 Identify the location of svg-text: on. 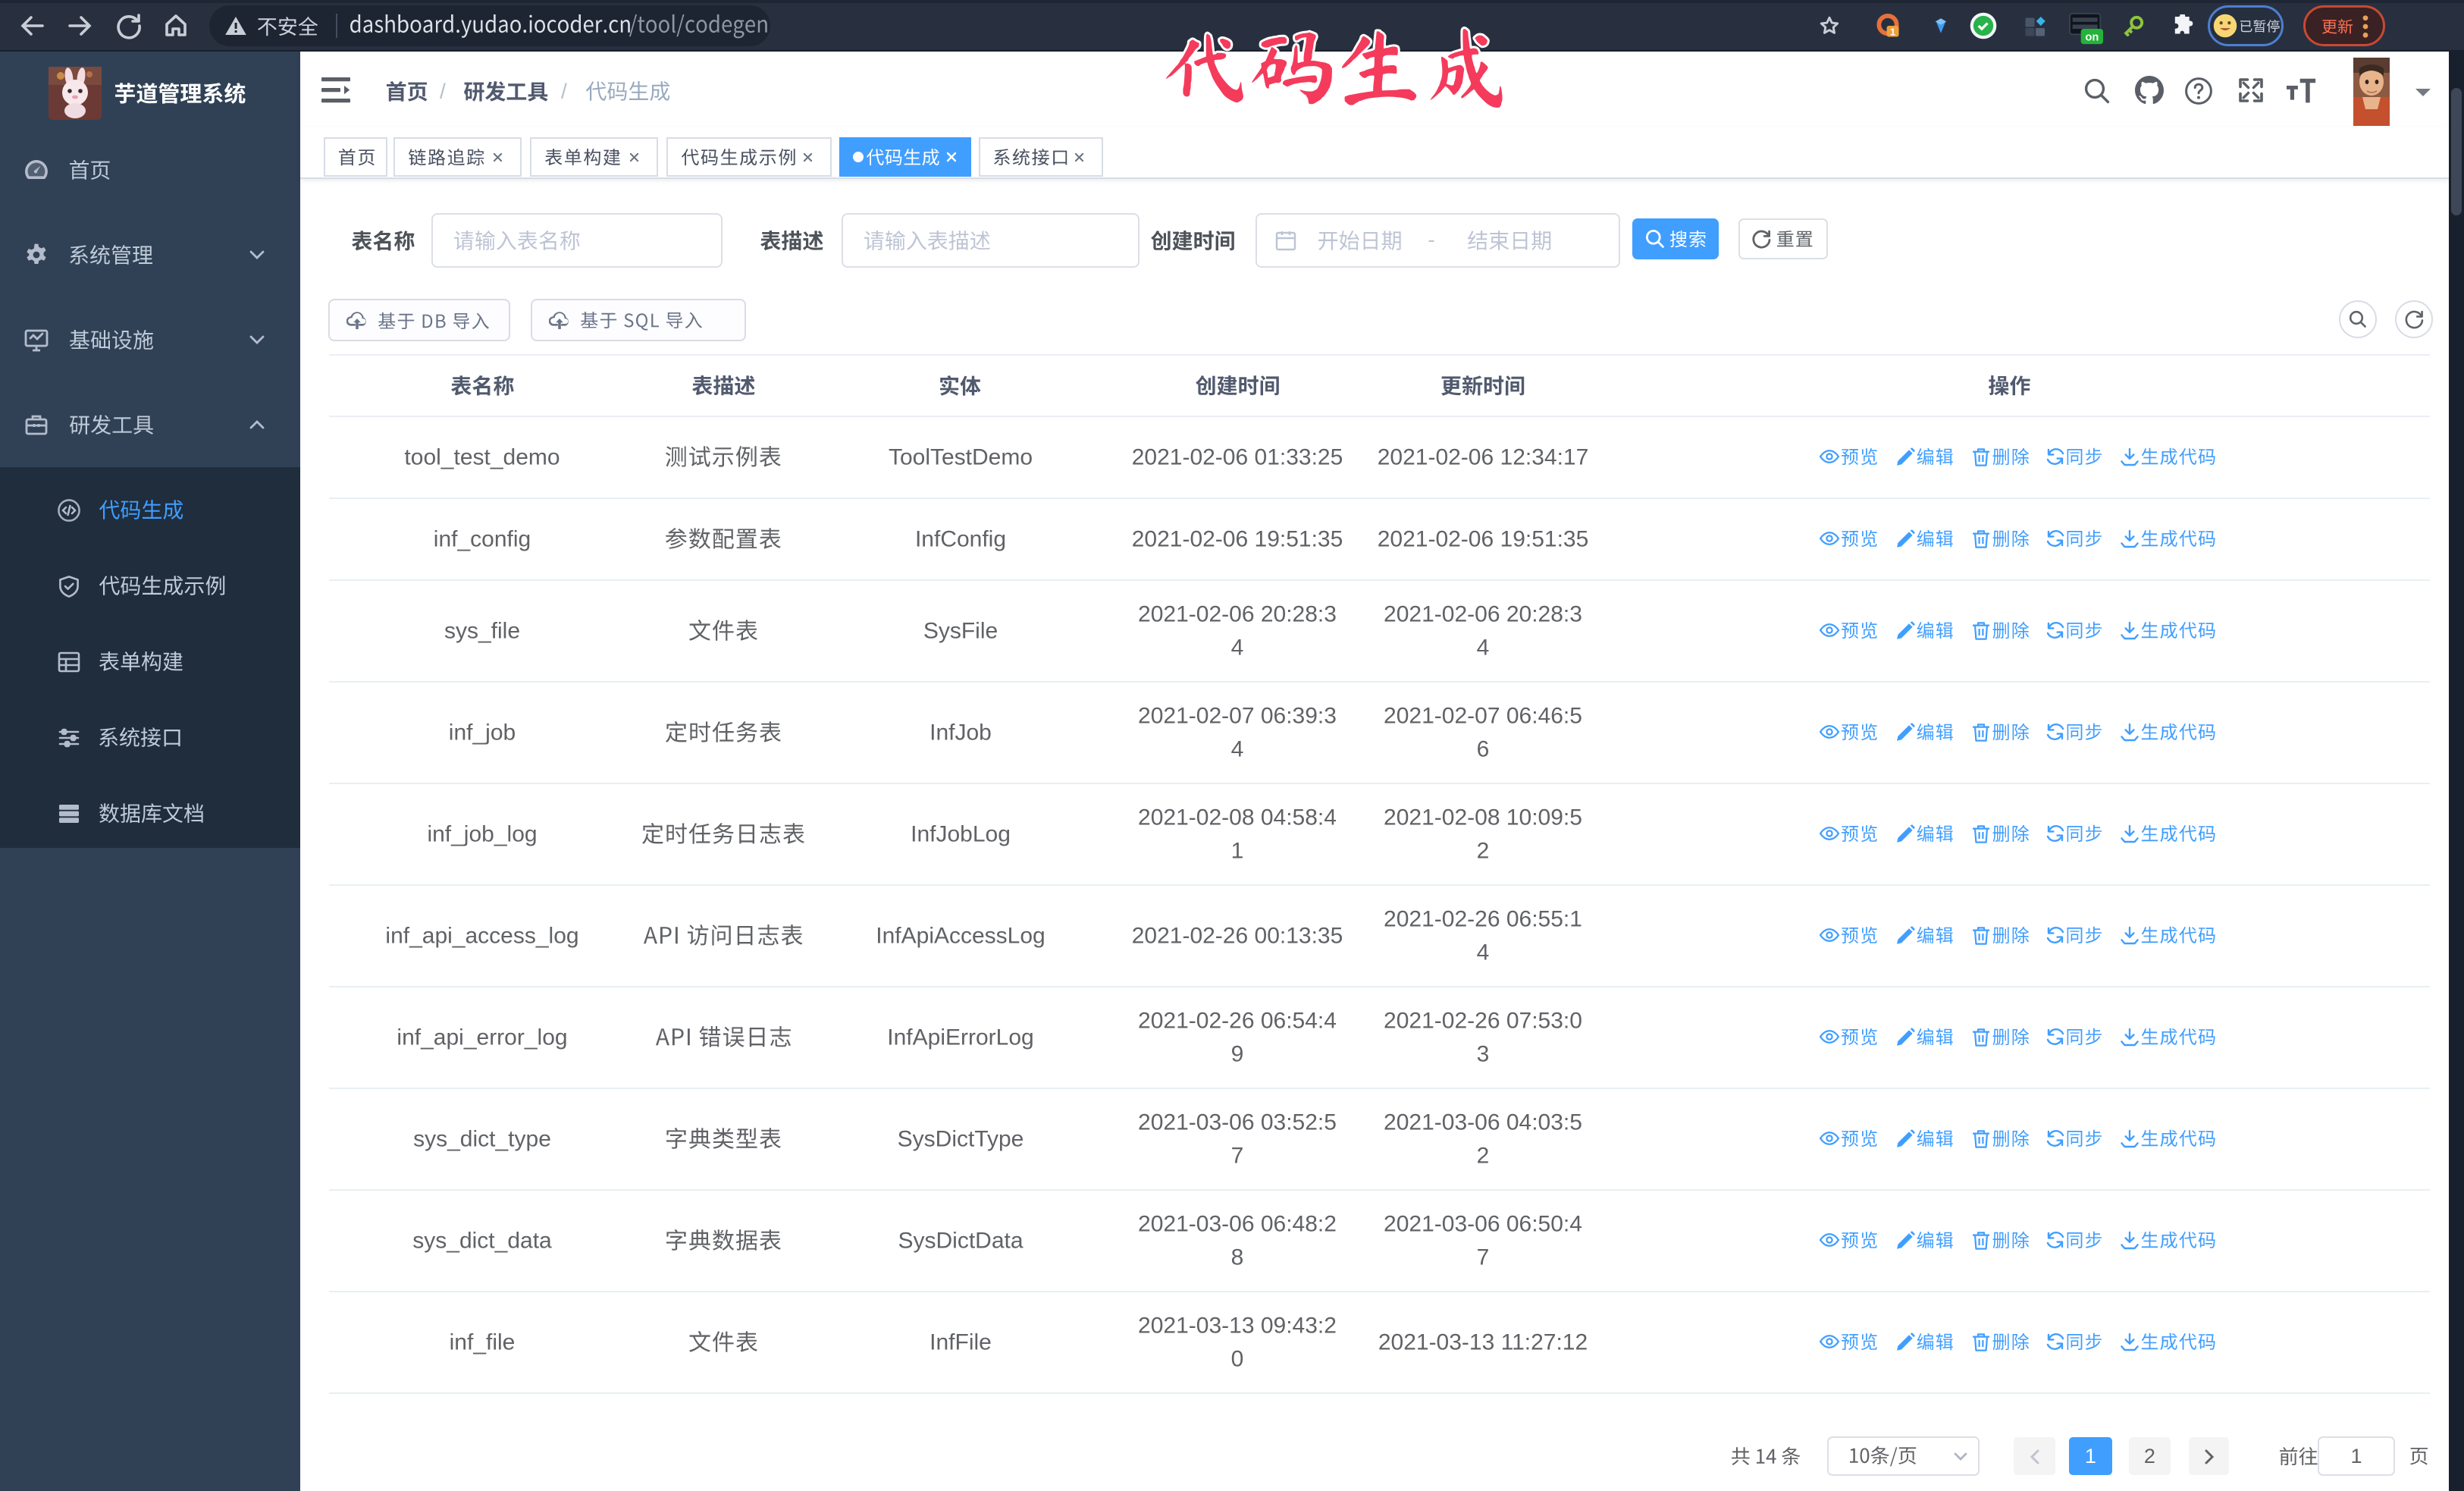
(2092, 38).